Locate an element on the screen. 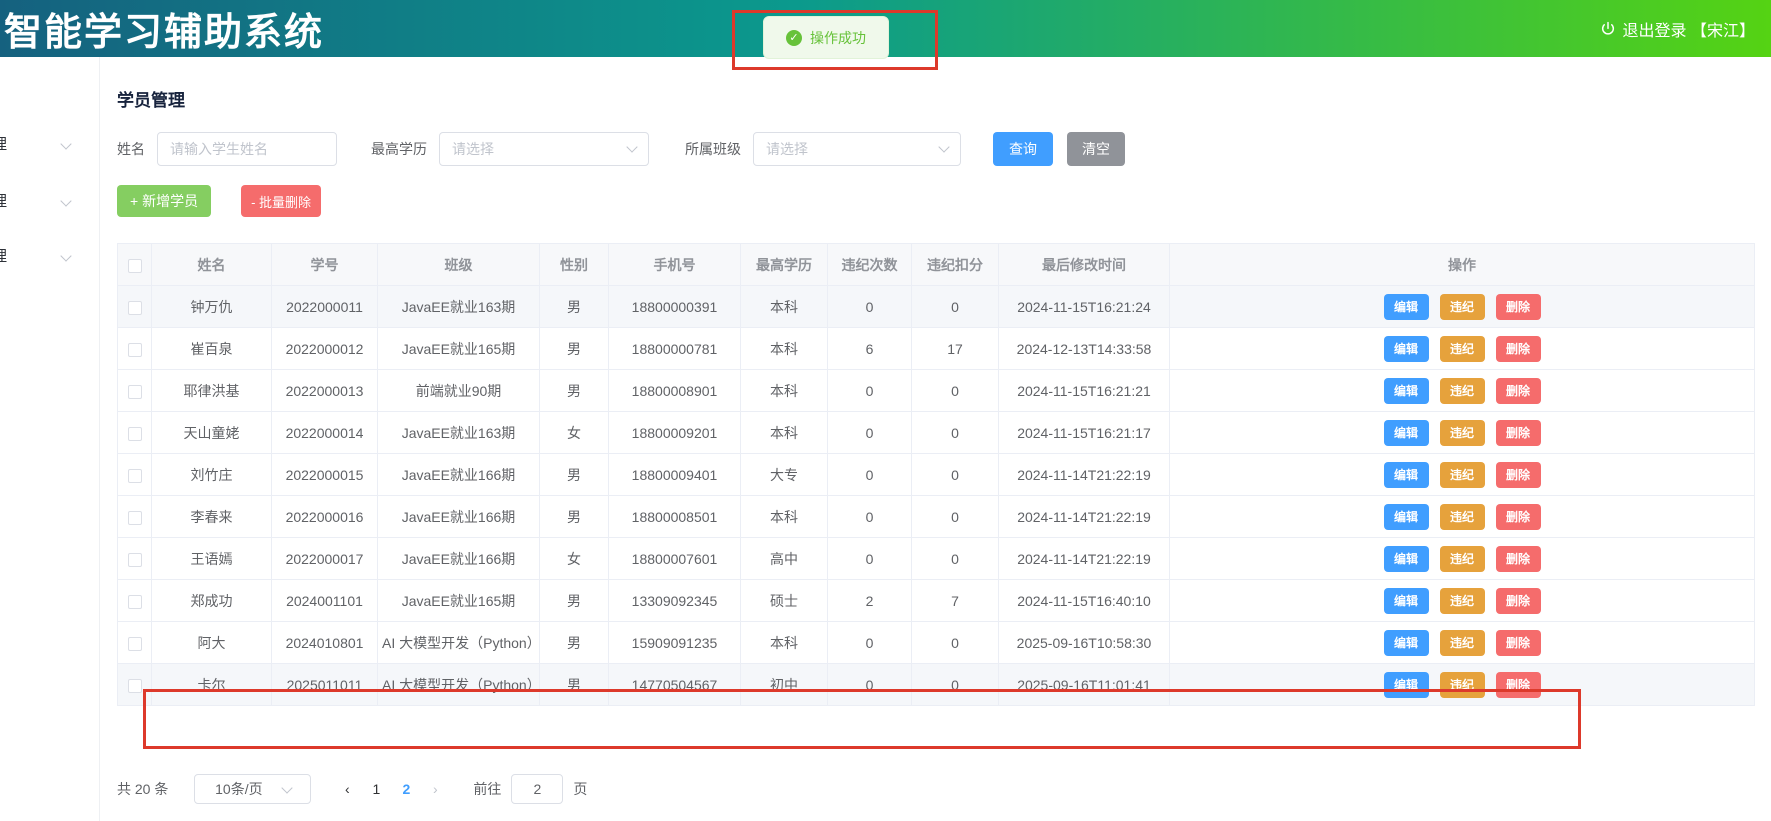 This screenshot has height=821, width=1771. name-filter-label: 姓名 is located at coordinates (131, 149).